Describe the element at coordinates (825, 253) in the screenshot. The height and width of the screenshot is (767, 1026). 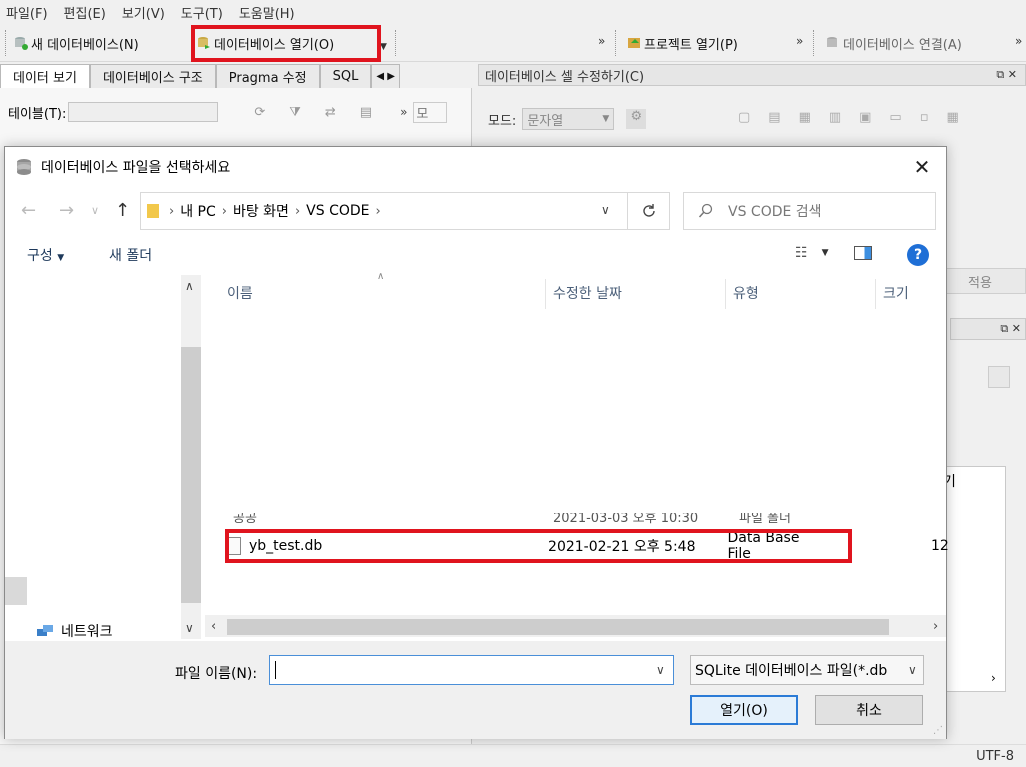
I see `view-dropdown-icon: ▼` at that location.